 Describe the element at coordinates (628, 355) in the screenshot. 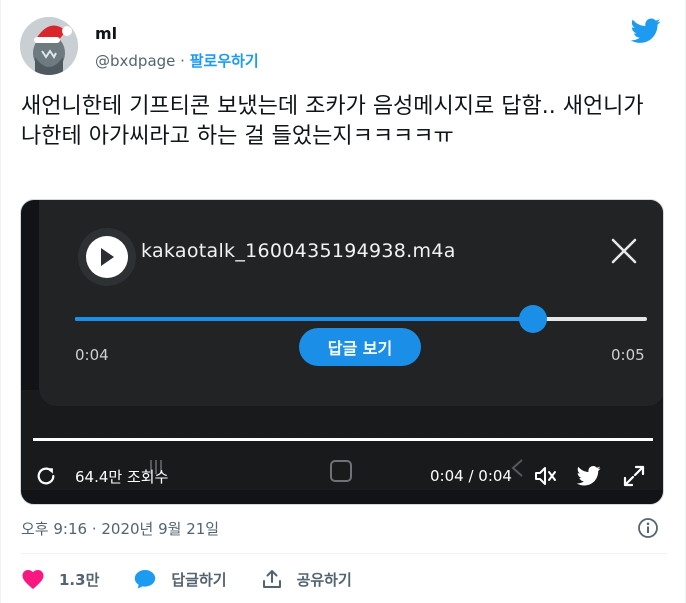

I see `total-time: 0:05` at that location.